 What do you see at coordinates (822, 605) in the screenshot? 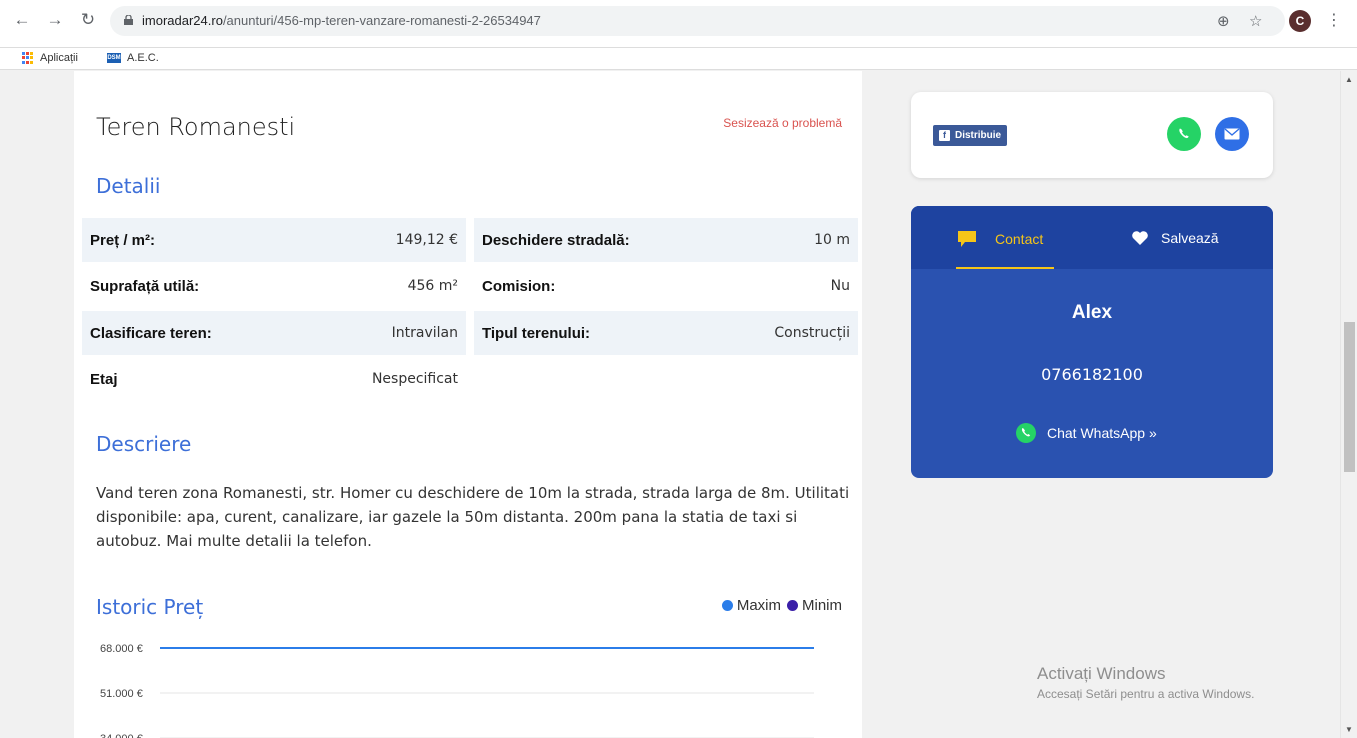
I see `legend-label-minim: Minim` at bounding box center [822, 605].